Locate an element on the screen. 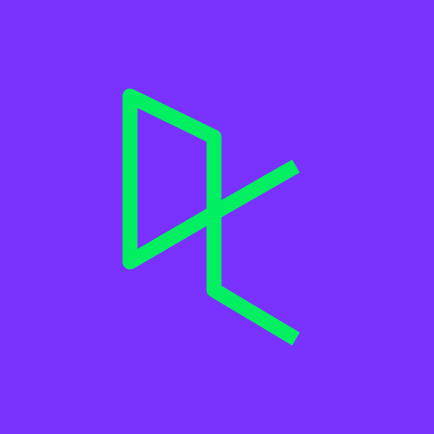 The image size is (434, 434). logo-upper-stroke is located at coordinates (172, 179).